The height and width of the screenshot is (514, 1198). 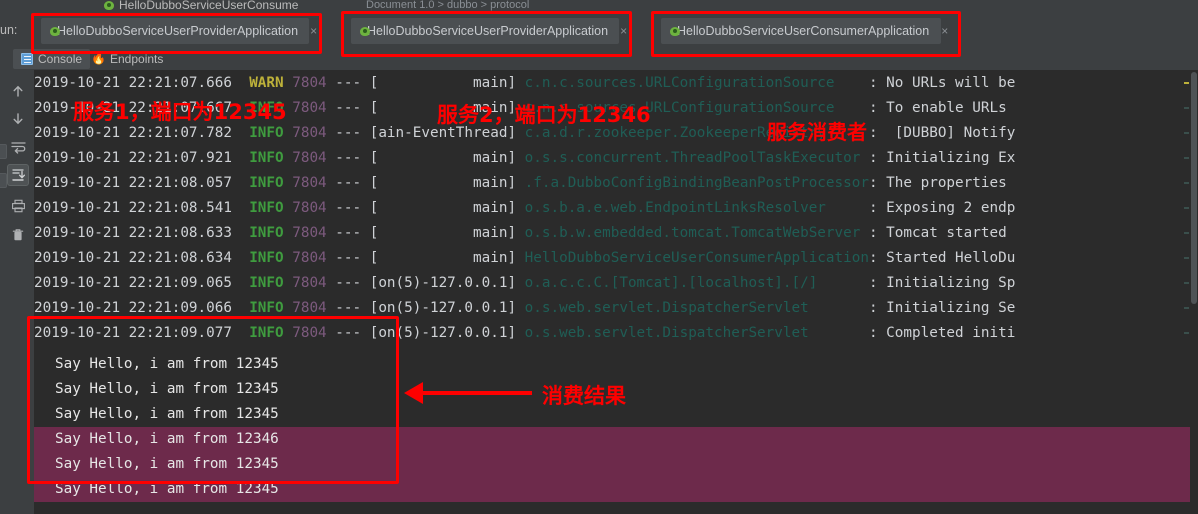 I want to click on log-timestamp: 2019-10-21 22:21:07.666, so click(x=142, y=83).